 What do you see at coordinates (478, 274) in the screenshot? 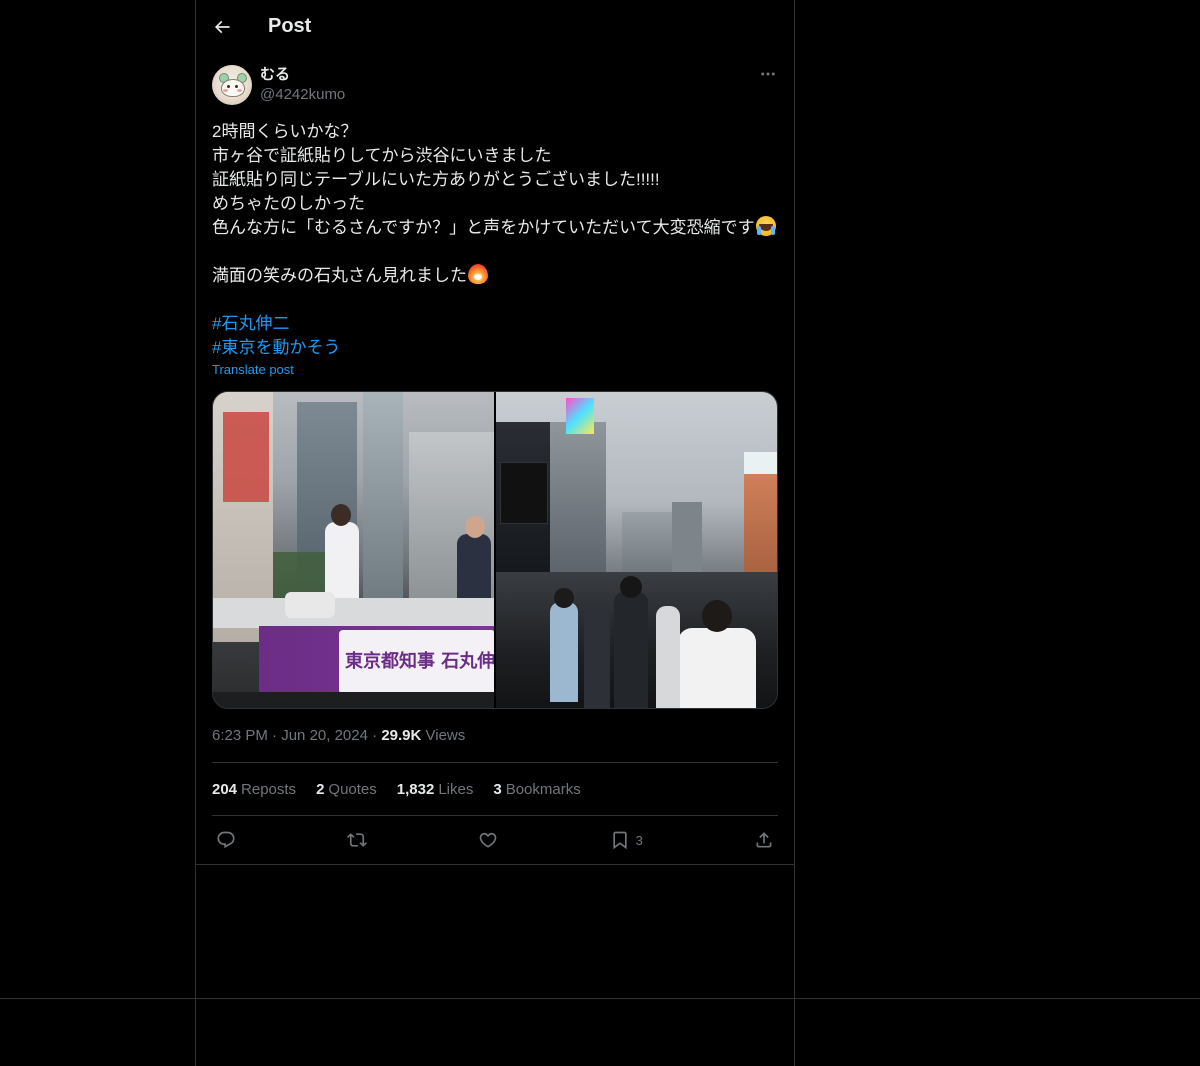
I see `fire-emoji-icon` at bounding box center [478, 274].